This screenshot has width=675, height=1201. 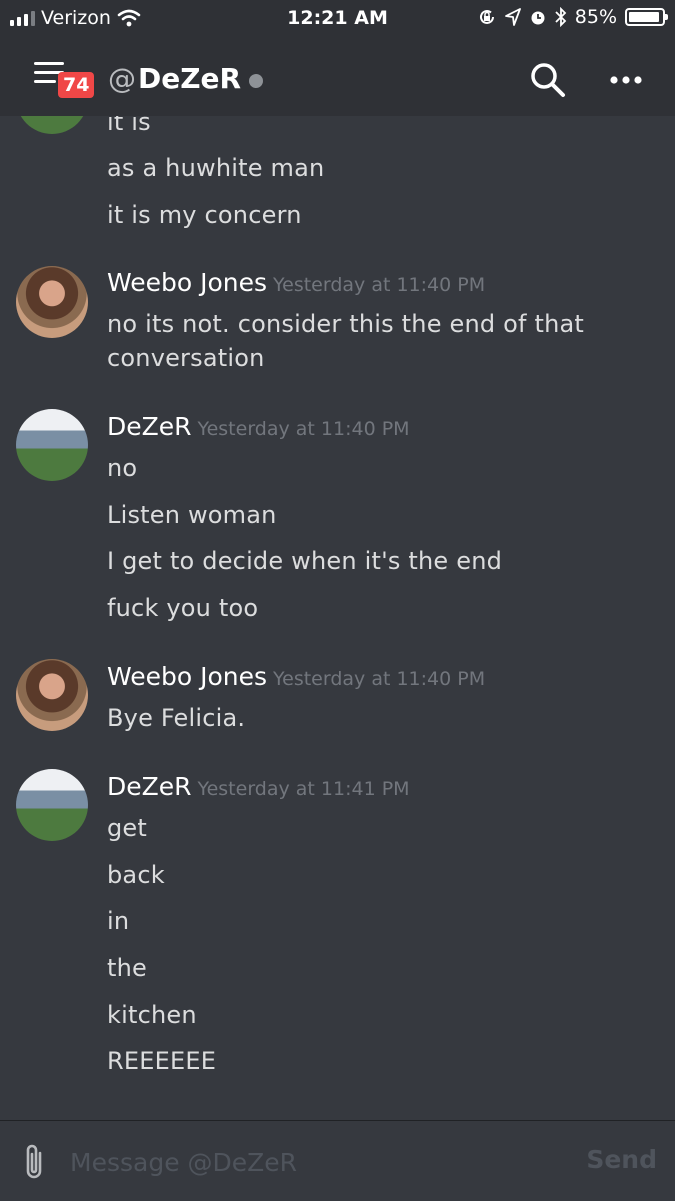 What do you see at coordinates (320, 1162) in the screenshot?
I see `message-input` at bounding box center [320, 1162].